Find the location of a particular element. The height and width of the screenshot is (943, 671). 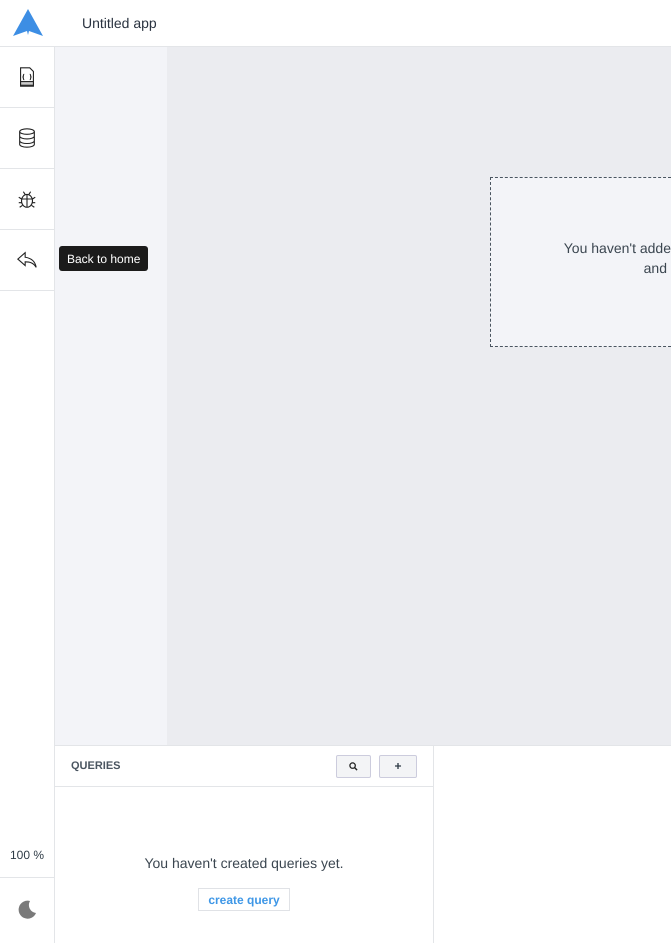

app-name: Untitled app is located at coordinates (119, 23).